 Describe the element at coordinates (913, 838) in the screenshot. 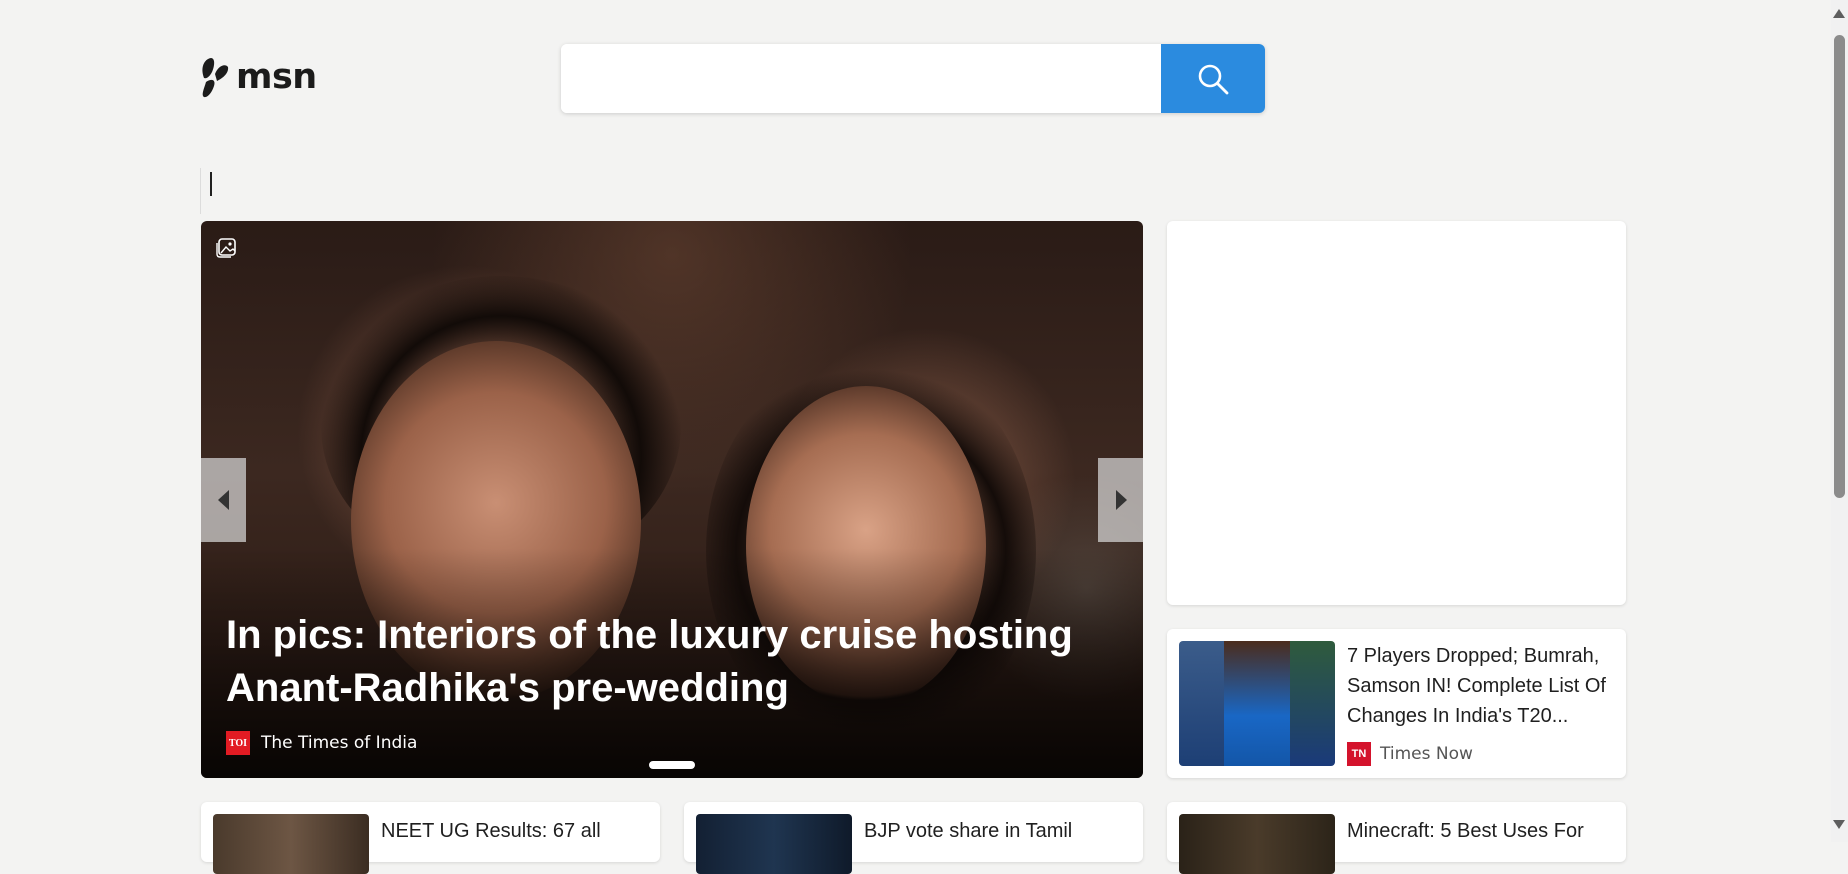

I see `news-card: BJP vote share in Tamil` at that location.